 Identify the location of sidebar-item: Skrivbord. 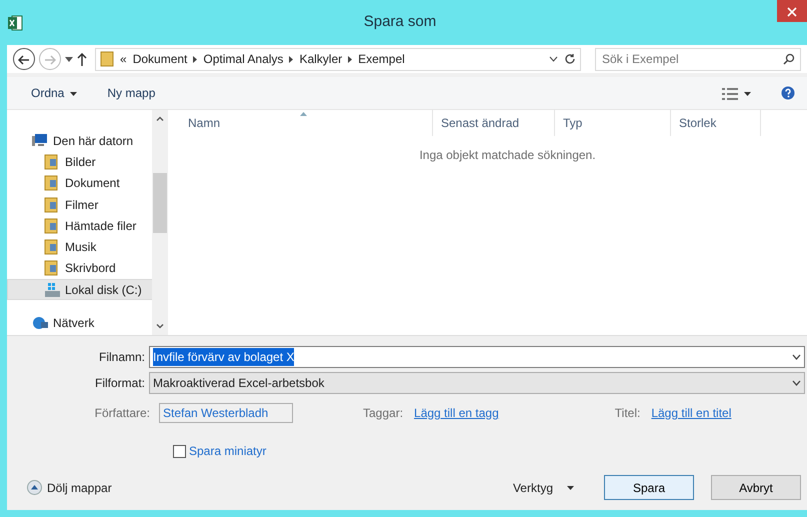
(79, 269).